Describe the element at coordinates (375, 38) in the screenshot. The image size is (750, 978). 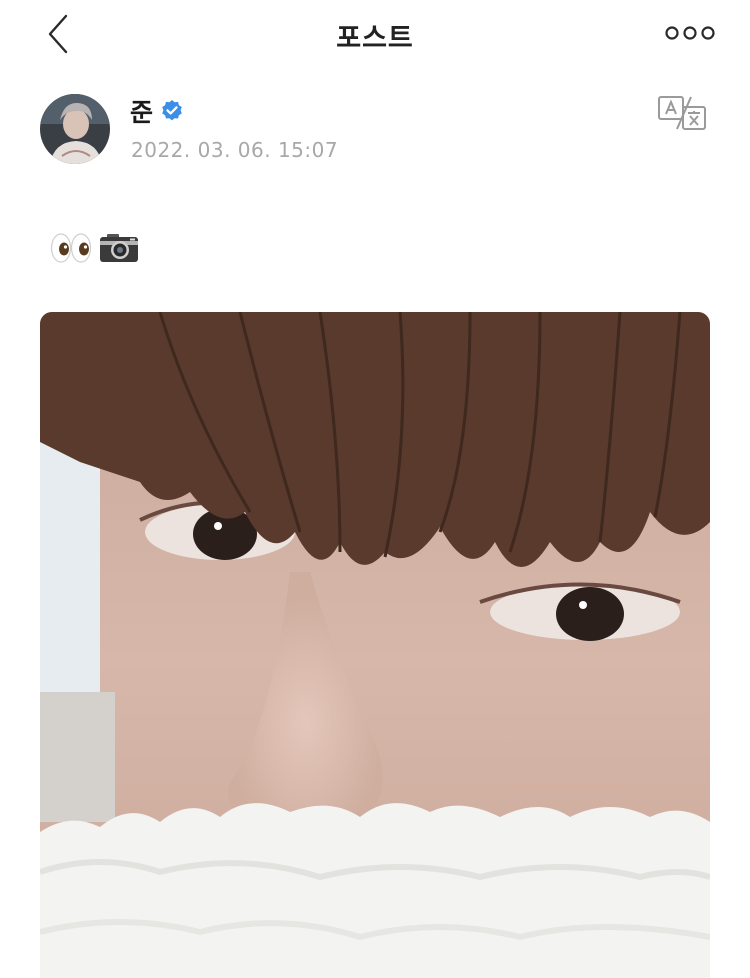
I see `page-title: 포스트` at that location.